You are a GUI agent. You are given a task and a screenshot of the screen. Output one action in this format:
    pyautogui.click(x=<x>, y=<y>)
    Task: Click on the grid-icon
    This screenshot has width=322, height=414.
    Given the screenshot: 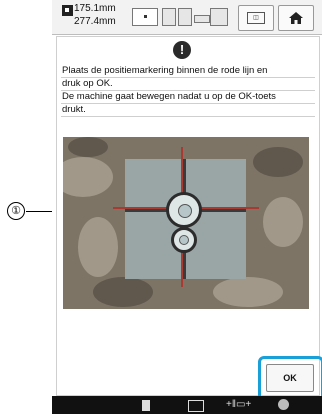 What is the action you would take?
    pyautogui.click(x=196, y=406)
    